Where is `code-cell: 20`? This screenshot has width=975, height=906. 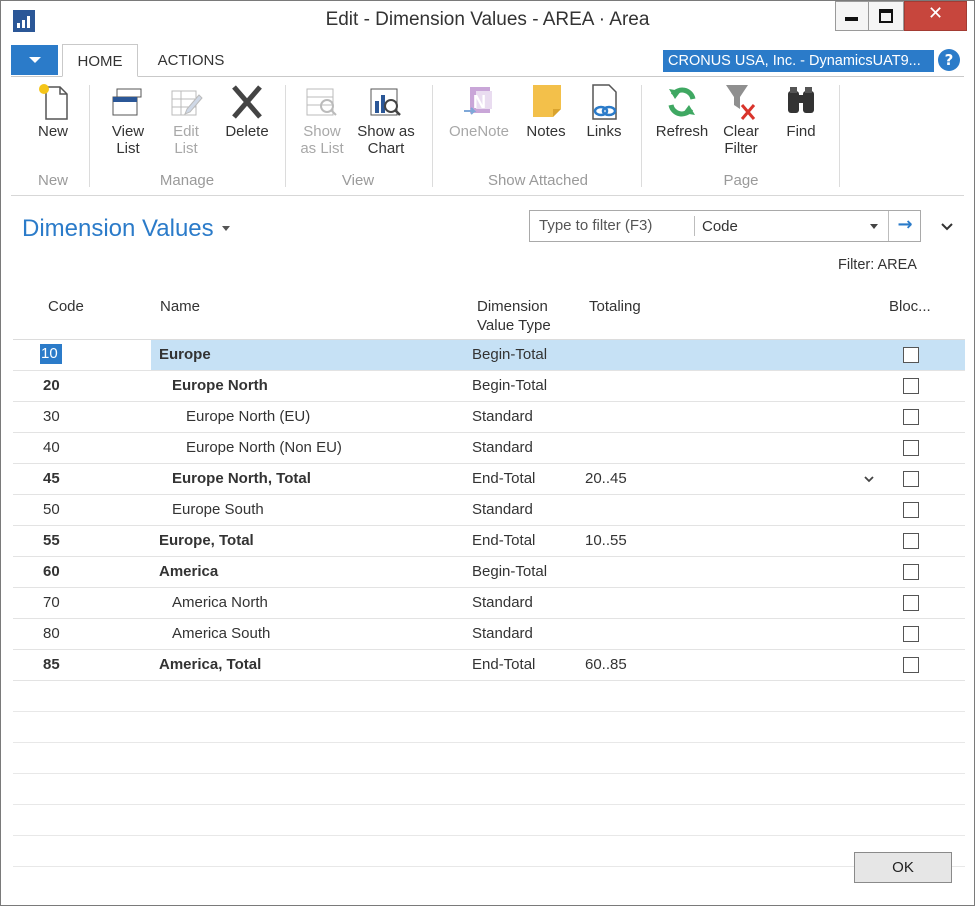 code-cell: 20 is located at coordinates (51, 385).